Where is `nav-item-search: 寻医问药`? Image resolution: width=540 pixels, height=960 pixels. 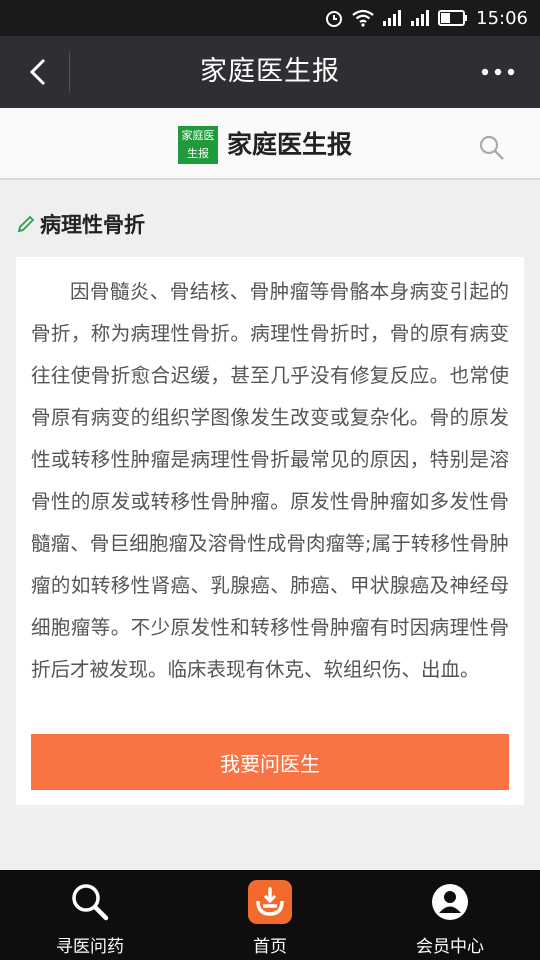
nav-item-search: 寻医问药 is located at coordinates (90, 915).